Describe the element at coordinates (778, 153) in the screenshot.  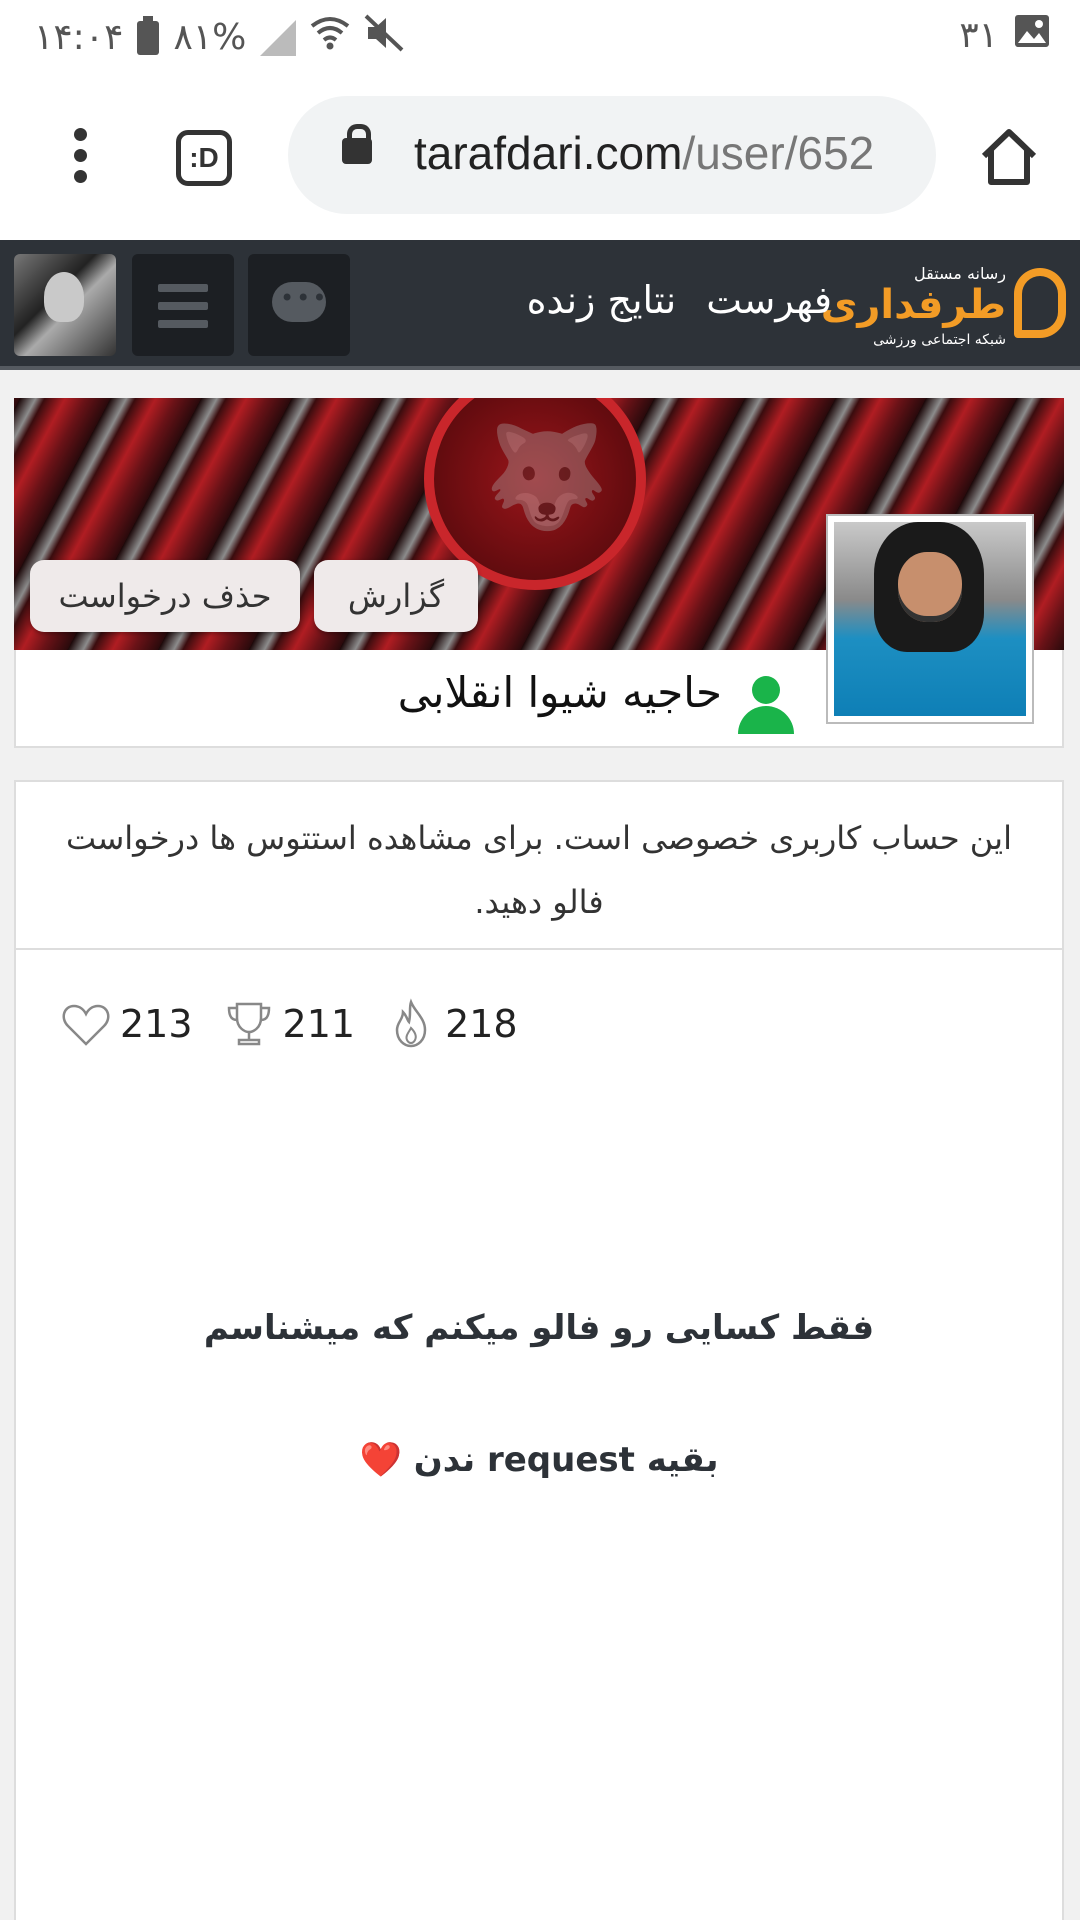
I see `url-path: /user/652` at that location.